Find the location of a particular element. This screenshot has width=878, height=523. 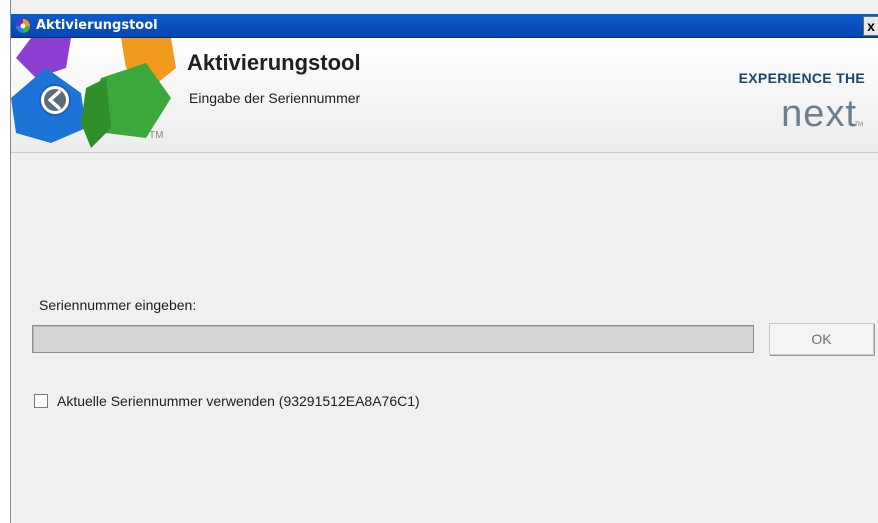

window-title: Aktivierungstool is located at coordinates (97, 25).